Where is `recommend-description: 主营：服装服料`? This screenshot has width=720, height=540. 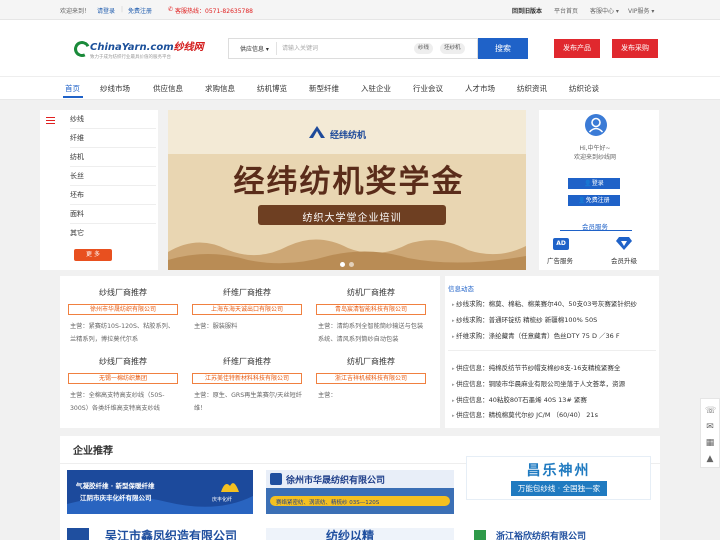
recommend-description: 主营：服装服料 is located at coordinates (249, 333).